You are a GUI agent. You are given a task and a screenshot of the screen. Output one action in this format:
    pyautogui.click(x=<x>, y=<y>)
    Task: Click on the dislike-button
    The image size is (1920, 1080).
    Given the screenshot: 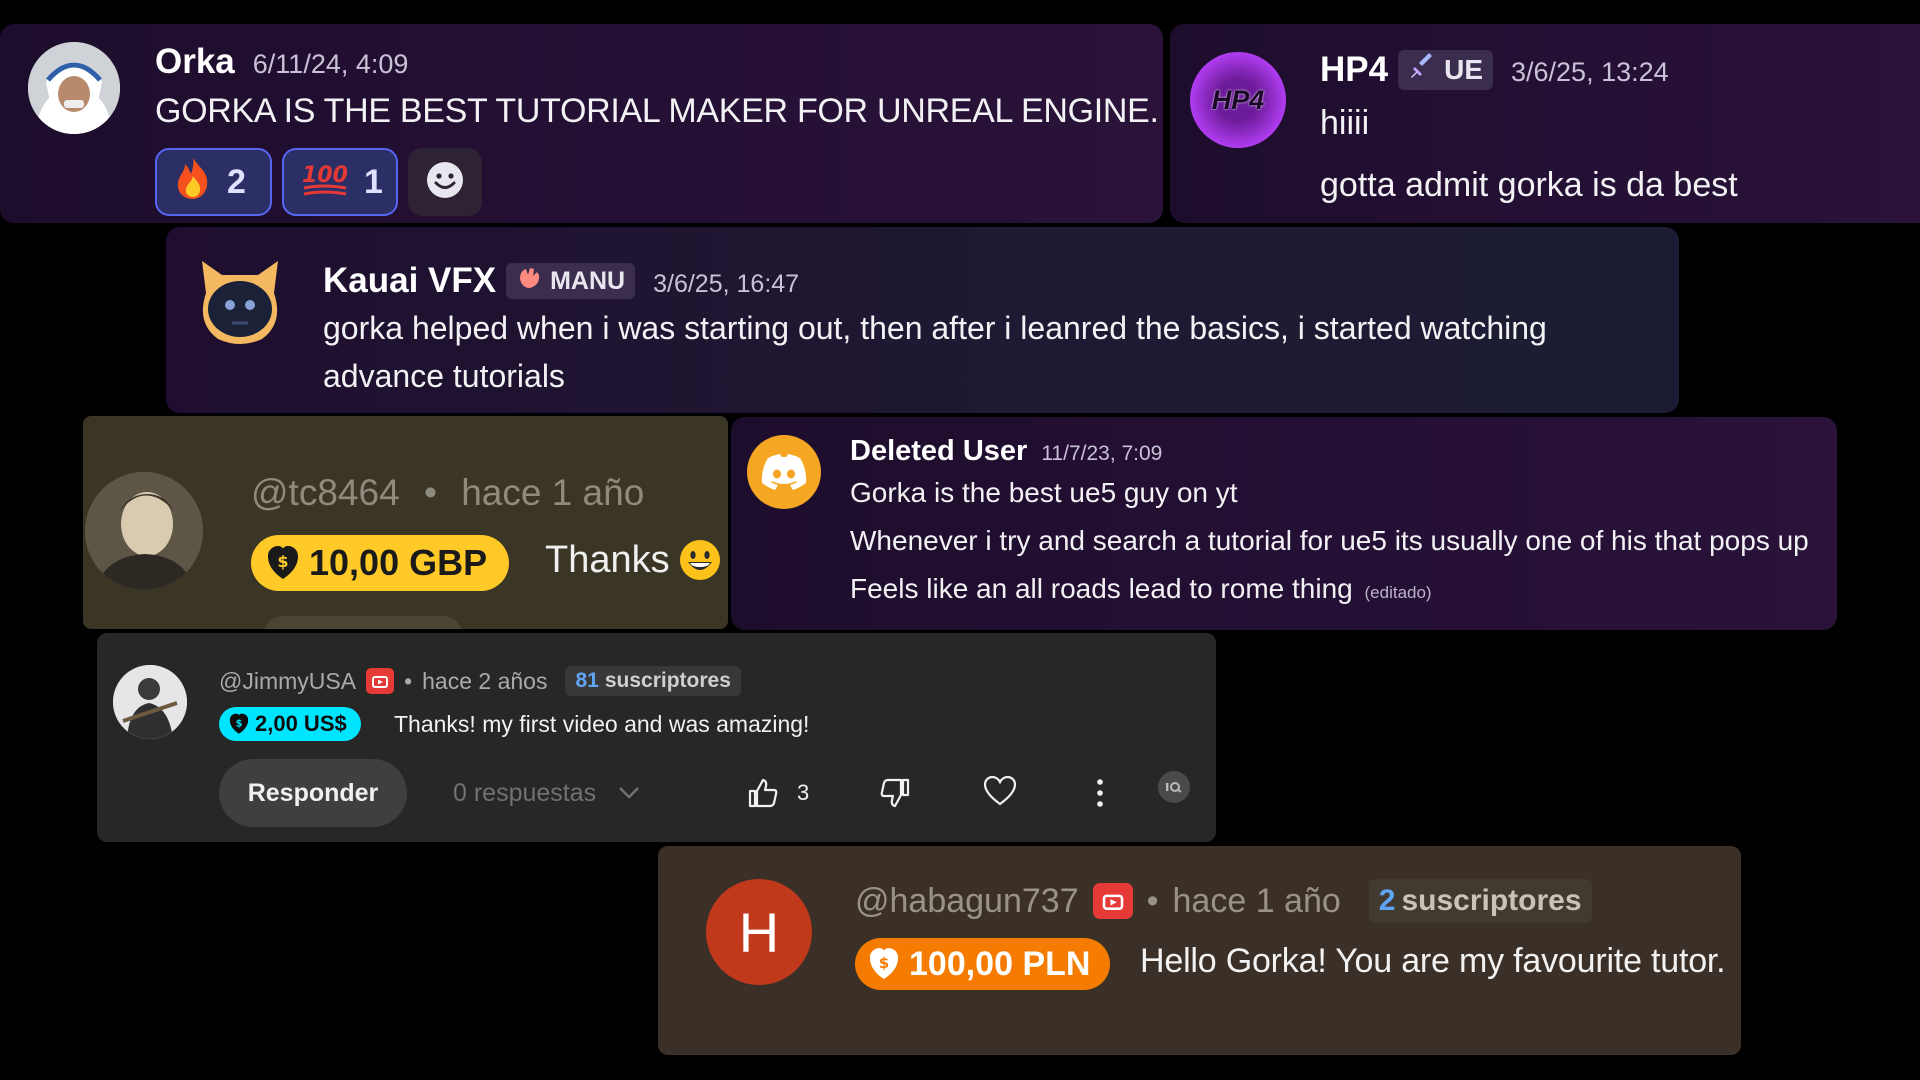 What is the action you would take?
    pyautogui.click(x=895, y=793)
    